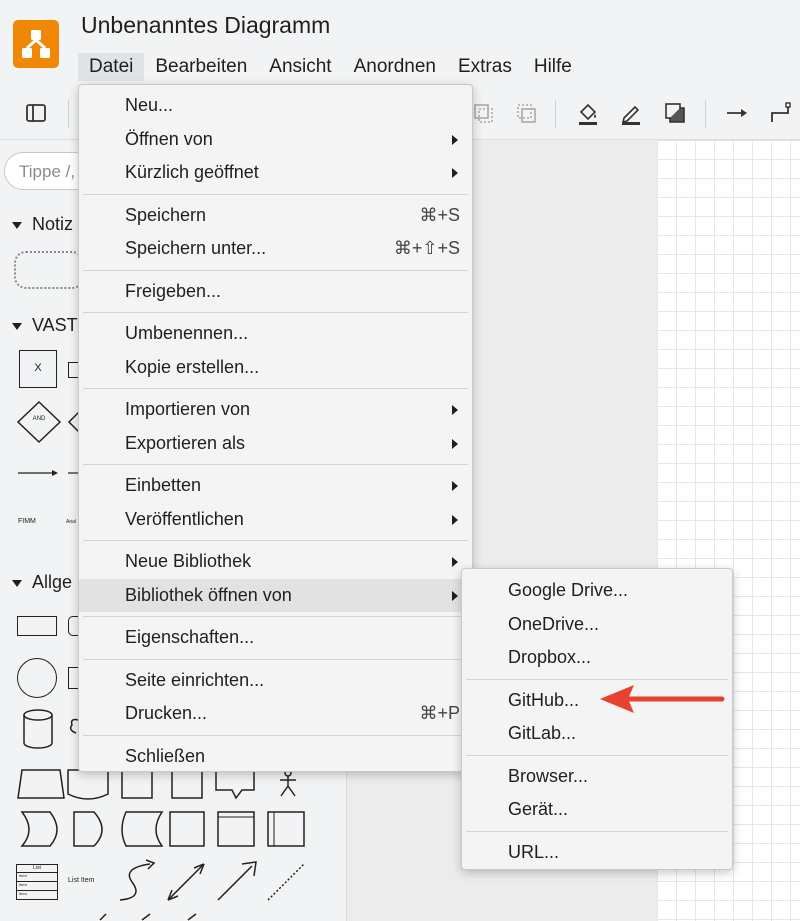 The width and height of the screenshot is (800, 921). Describe the element at coordinates (39, 473) in the screenshot. I see `arrow-line-shape` at that location.